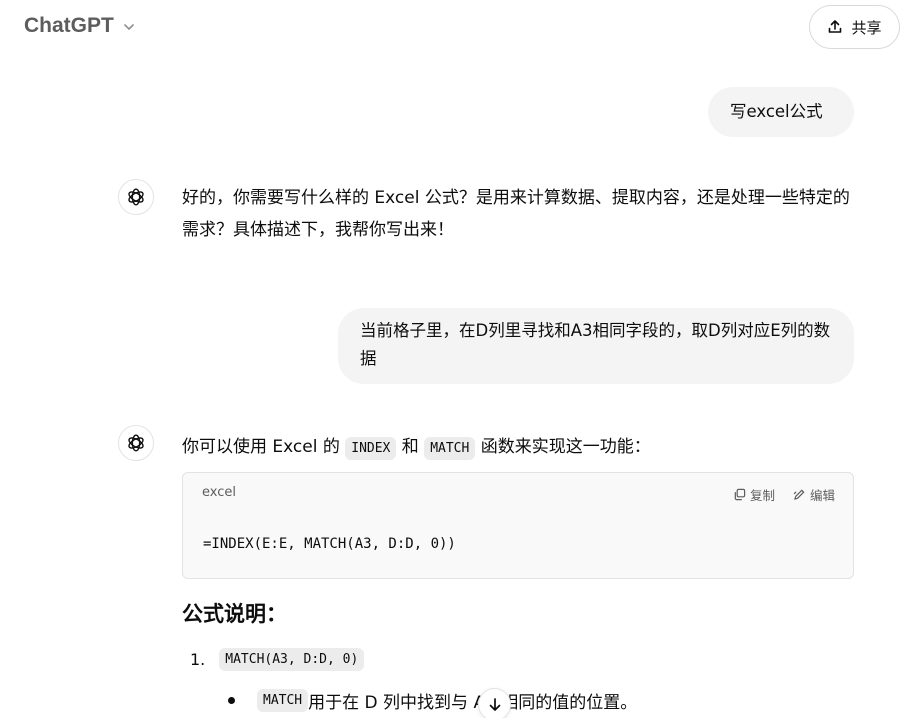  I want to click on user-message: 写excel公式, so click(781, 112).